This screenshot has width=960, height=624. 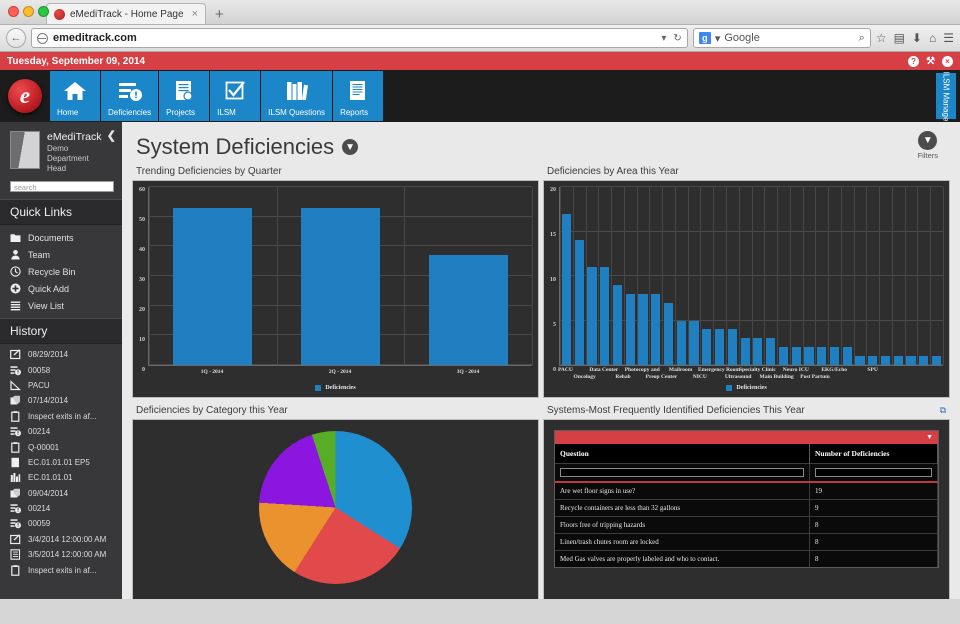 I want to click on table-filter-row, so click(x=746, y=473).